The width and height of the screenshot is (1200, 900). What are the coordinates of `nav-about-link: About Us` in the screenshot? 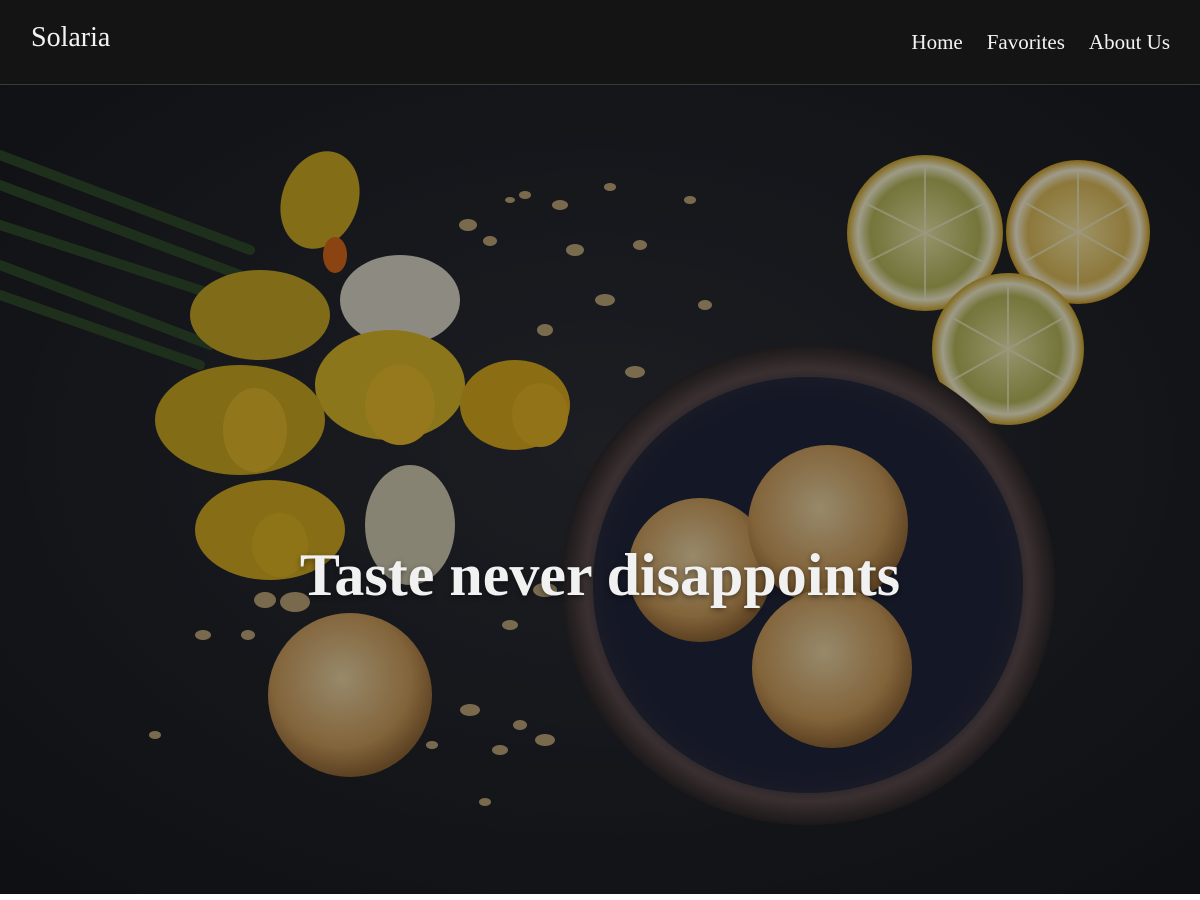 It's located at (1129, 42).